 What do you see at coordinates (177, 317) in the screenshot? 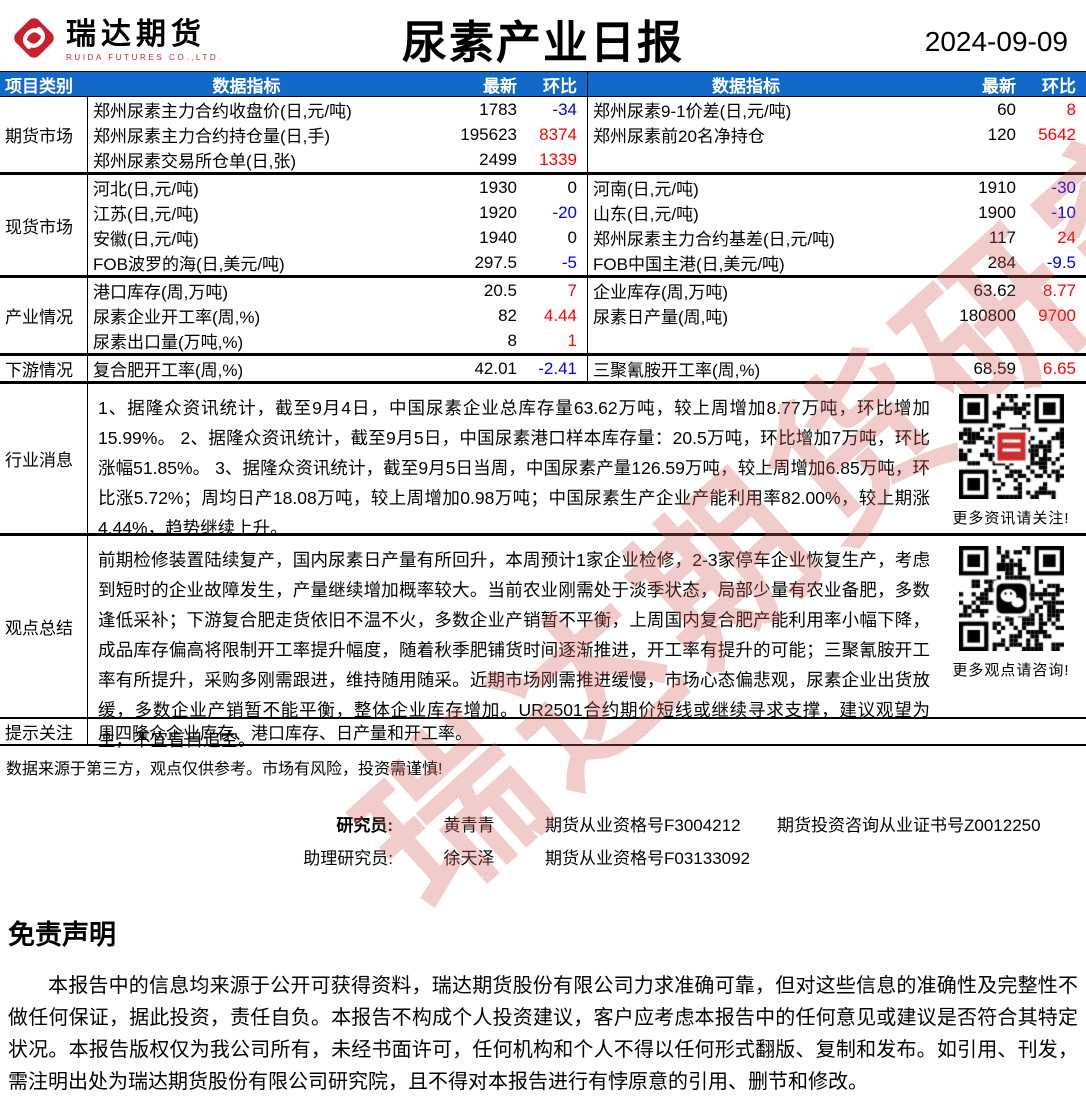
I see `indicator-name: 尿素企业开工率(周,%)` at bounding box center [177, 317].